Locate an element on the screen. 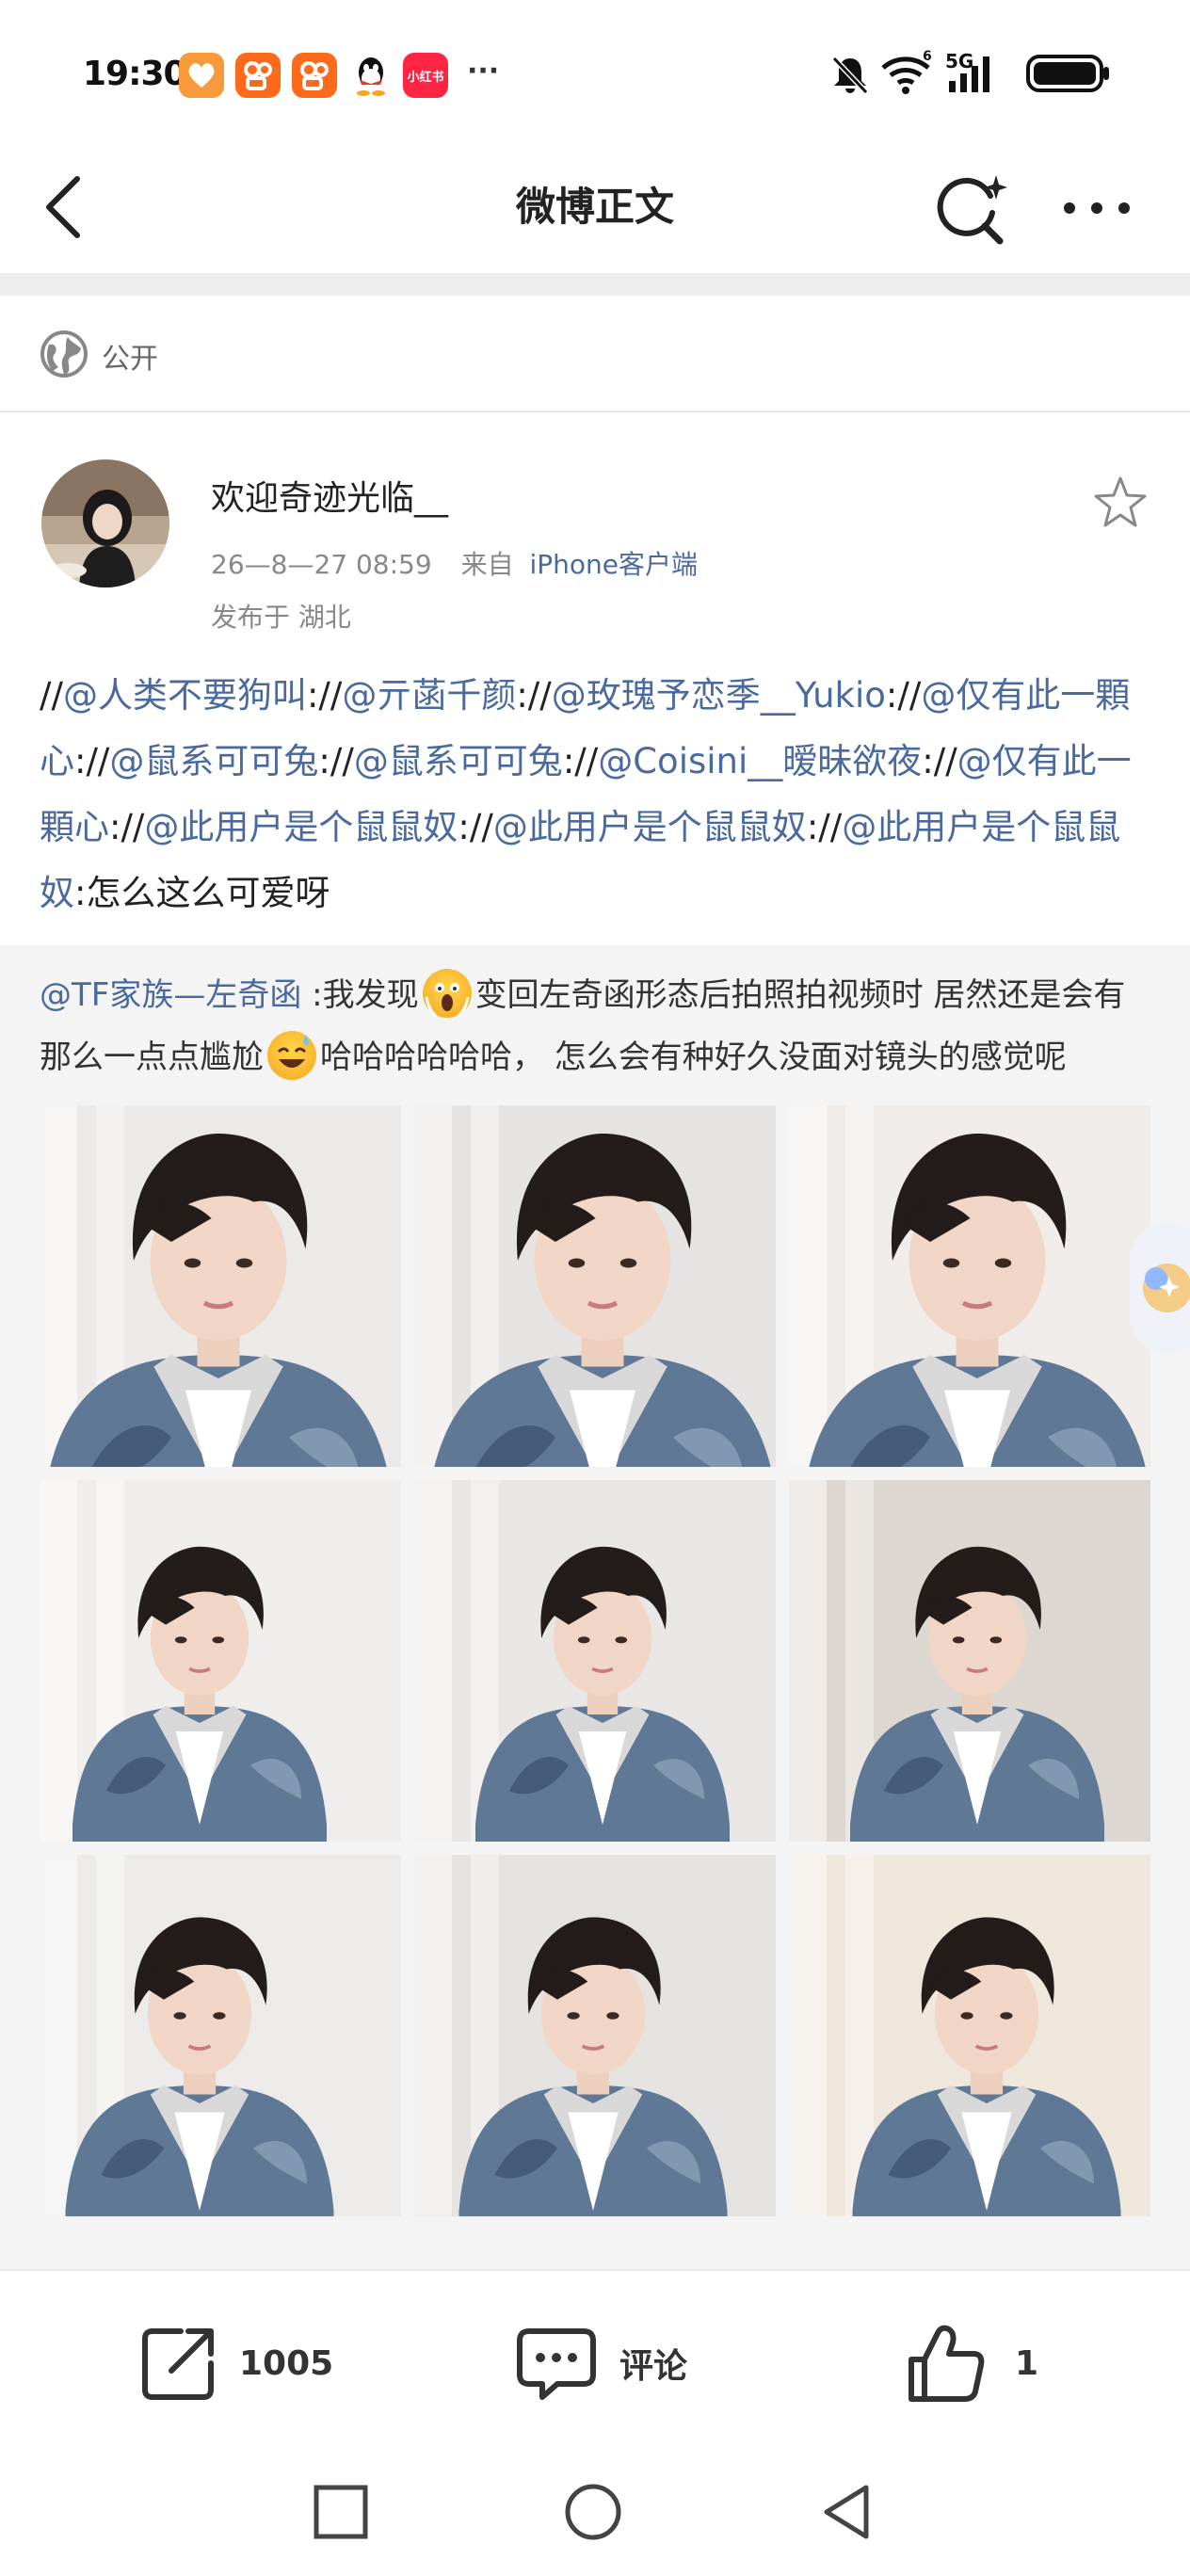  thumbs-up-icon is located at coordinates (947, 2363).